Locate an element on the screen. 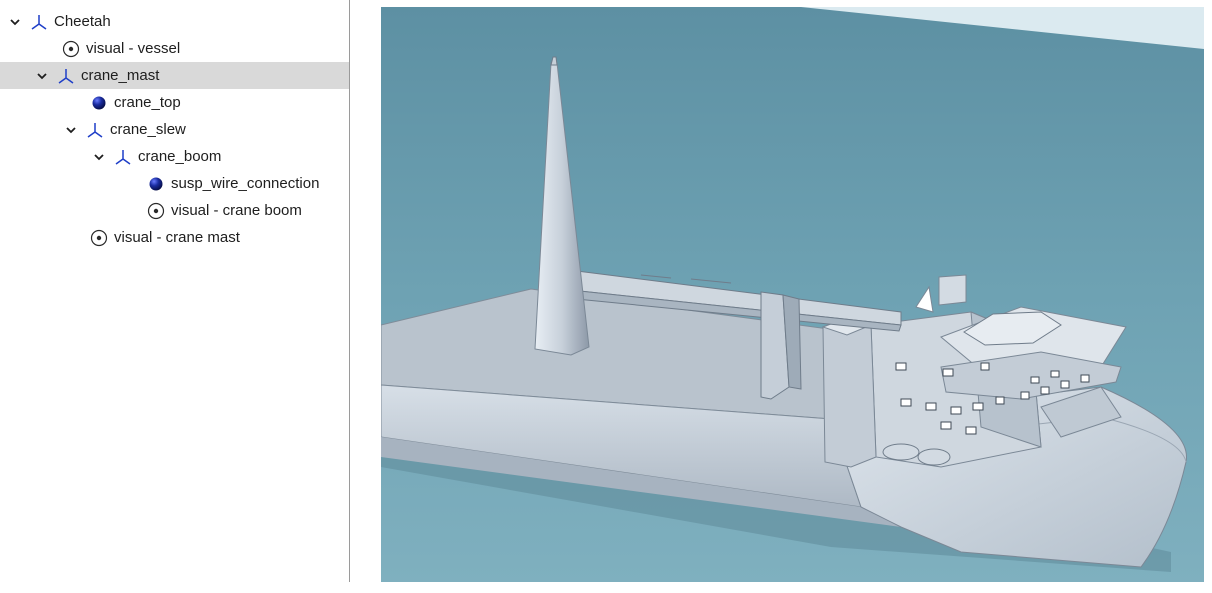 The image size is (1212, 593). tree-item-visual-crane-boom: visual - crane boom is located at coordinates (174, 210).